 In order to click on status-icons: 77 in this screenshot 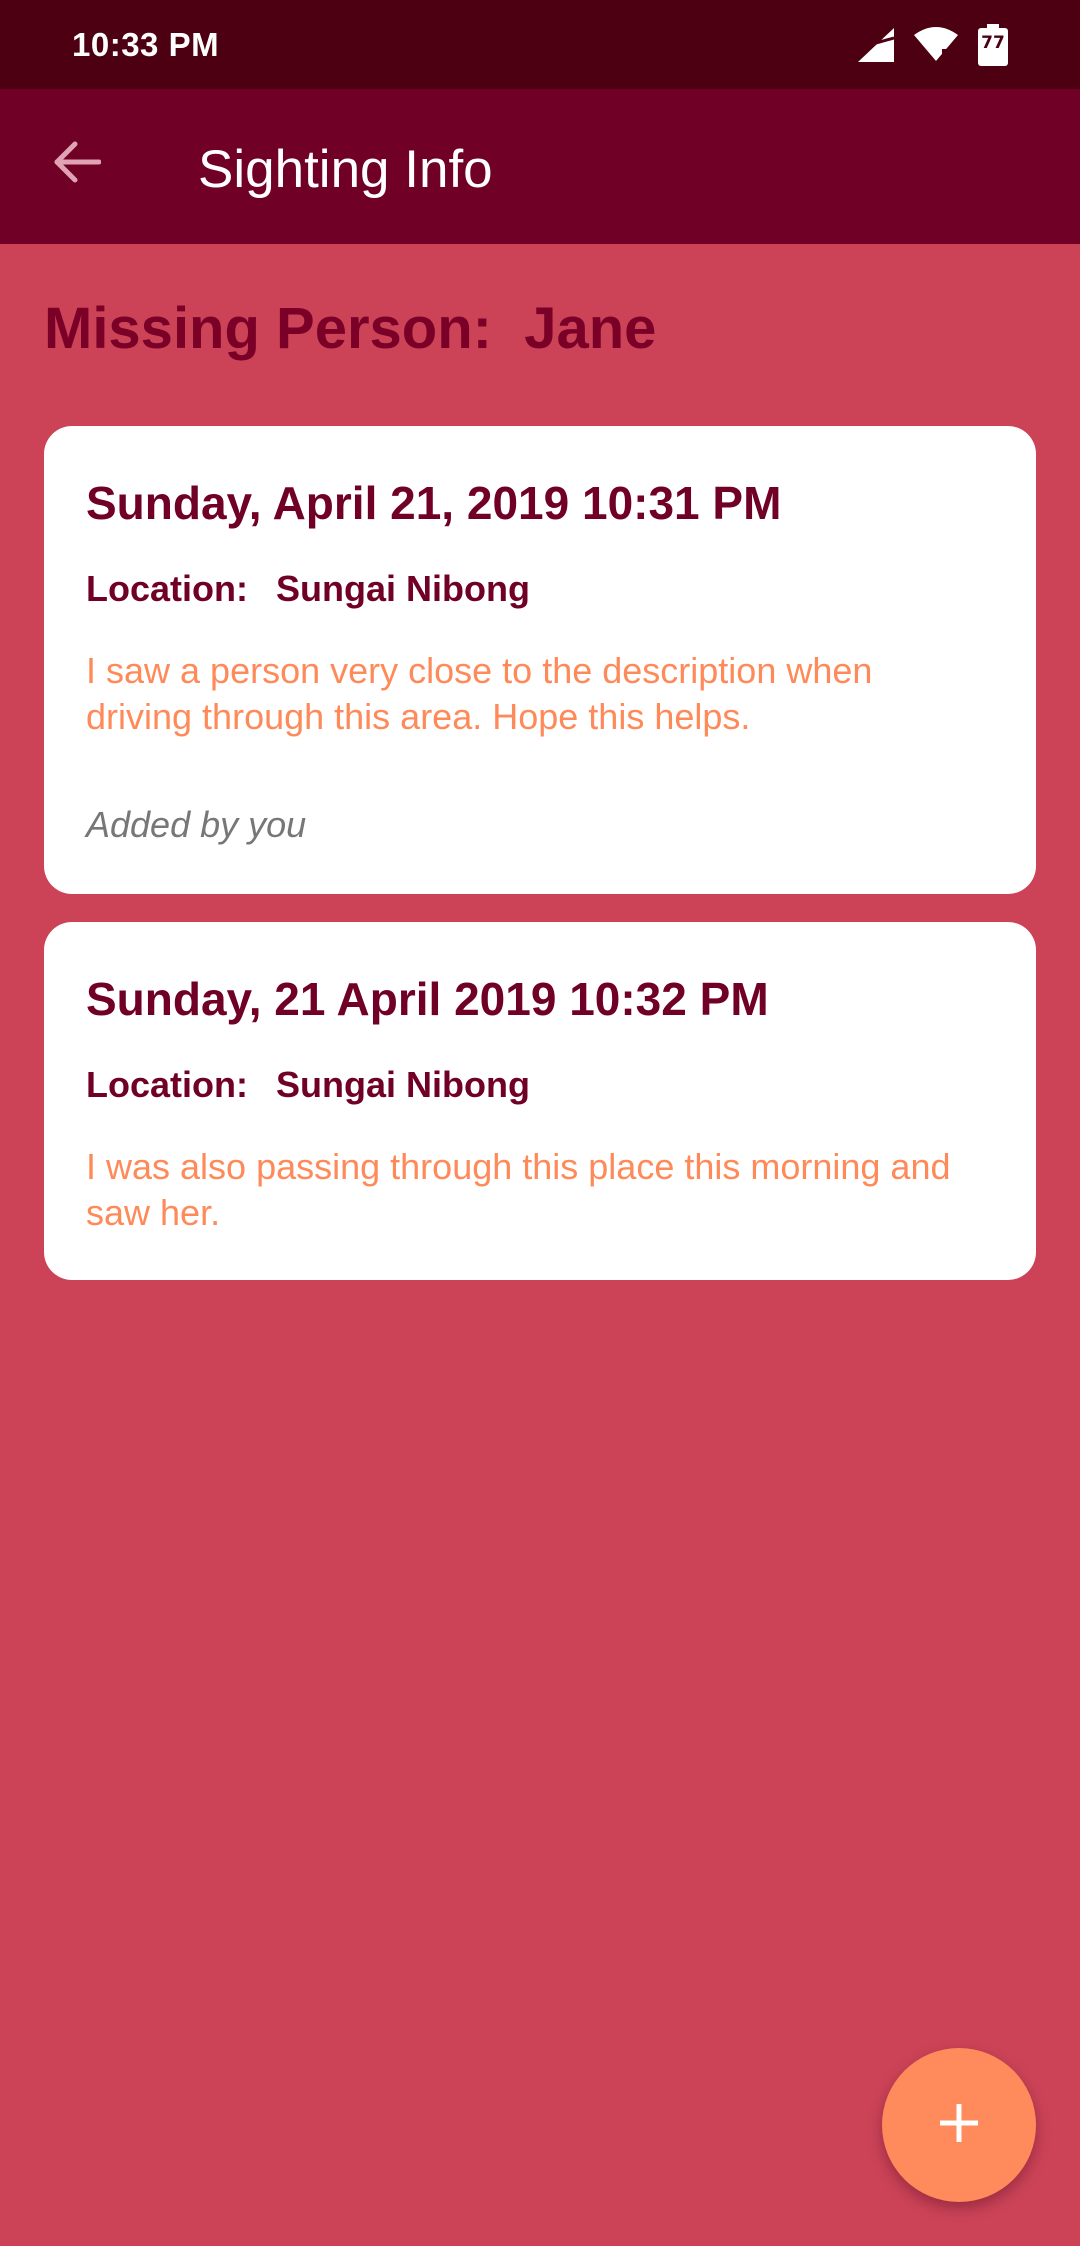, I will do `click(933, 45)`.